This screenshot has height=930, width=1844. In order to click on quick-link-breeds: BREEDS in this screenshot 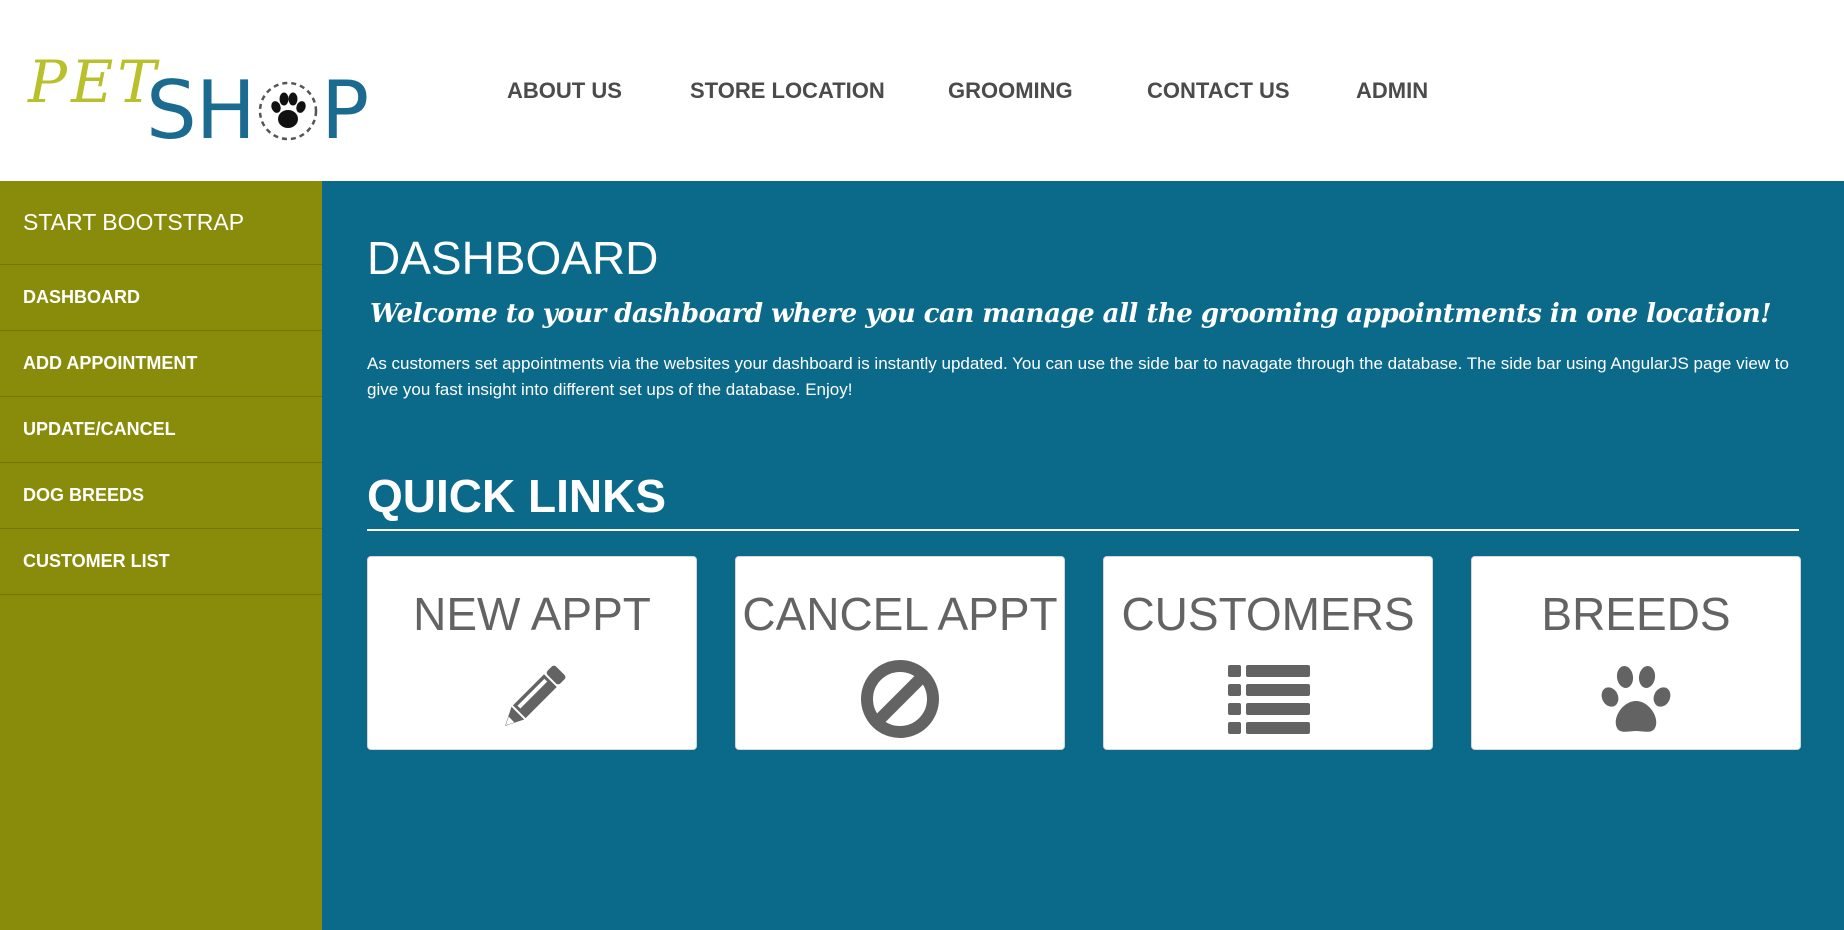, I will do `click(1636, 653)`.